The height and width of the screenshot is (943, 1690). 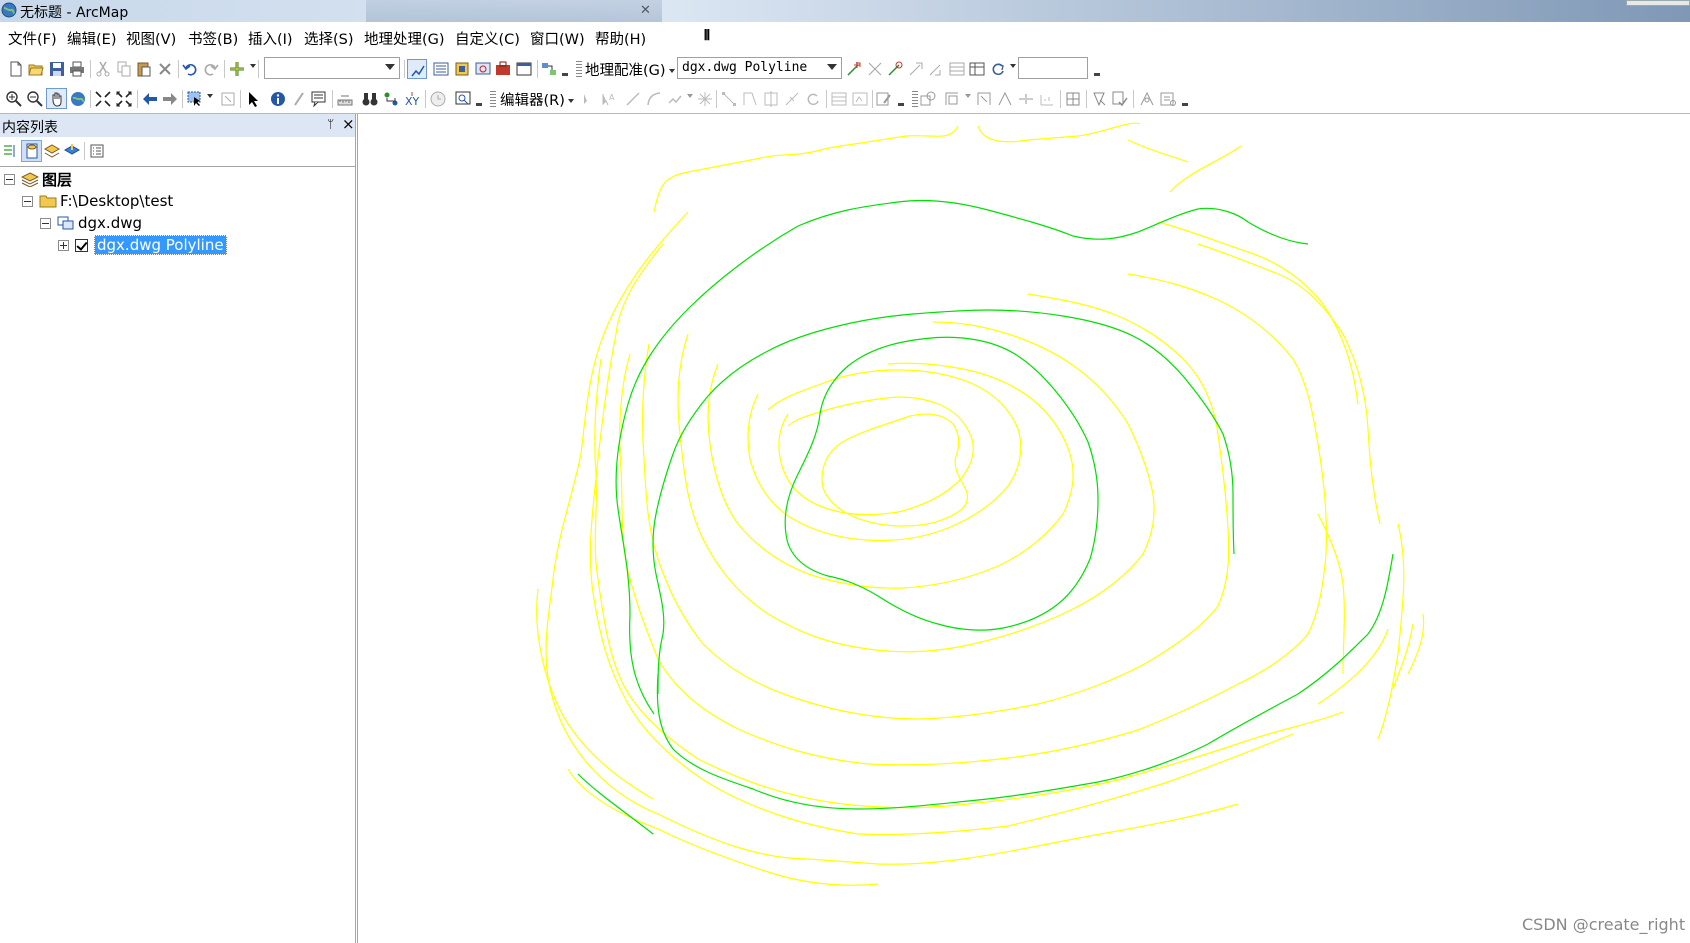 What do you see at coordinates (1120, 99) in the screenshot?
I see `error-inspector-icon` at bounding box center [1120, 99].